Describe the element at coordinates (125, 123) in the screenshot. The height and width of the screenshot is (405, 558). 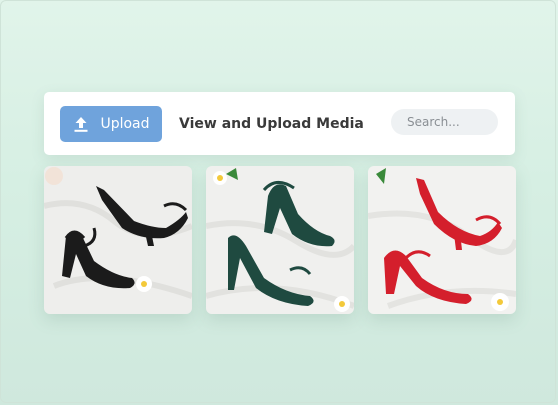
I see `upload-button-label: Upload` at that location.